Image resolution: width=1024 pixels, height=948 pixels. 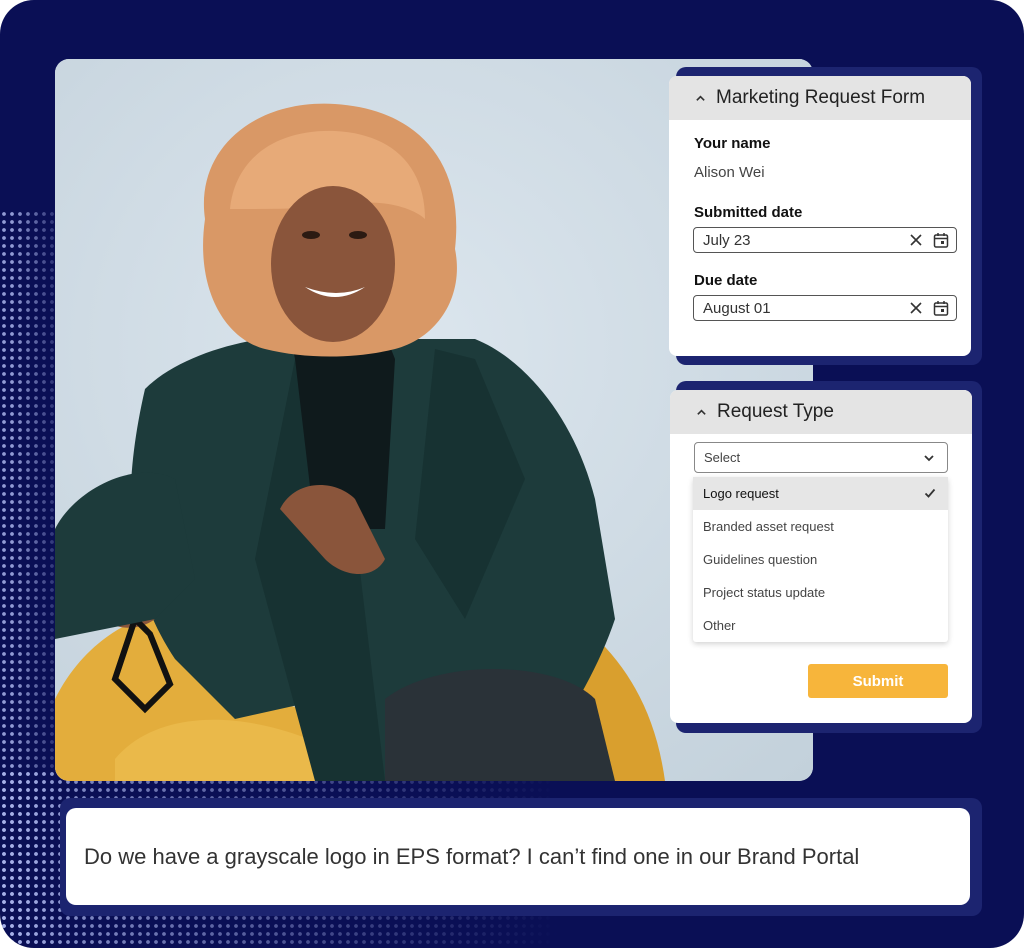 I want to click on option-label: Branded asset request, so click(x=768, y=526).